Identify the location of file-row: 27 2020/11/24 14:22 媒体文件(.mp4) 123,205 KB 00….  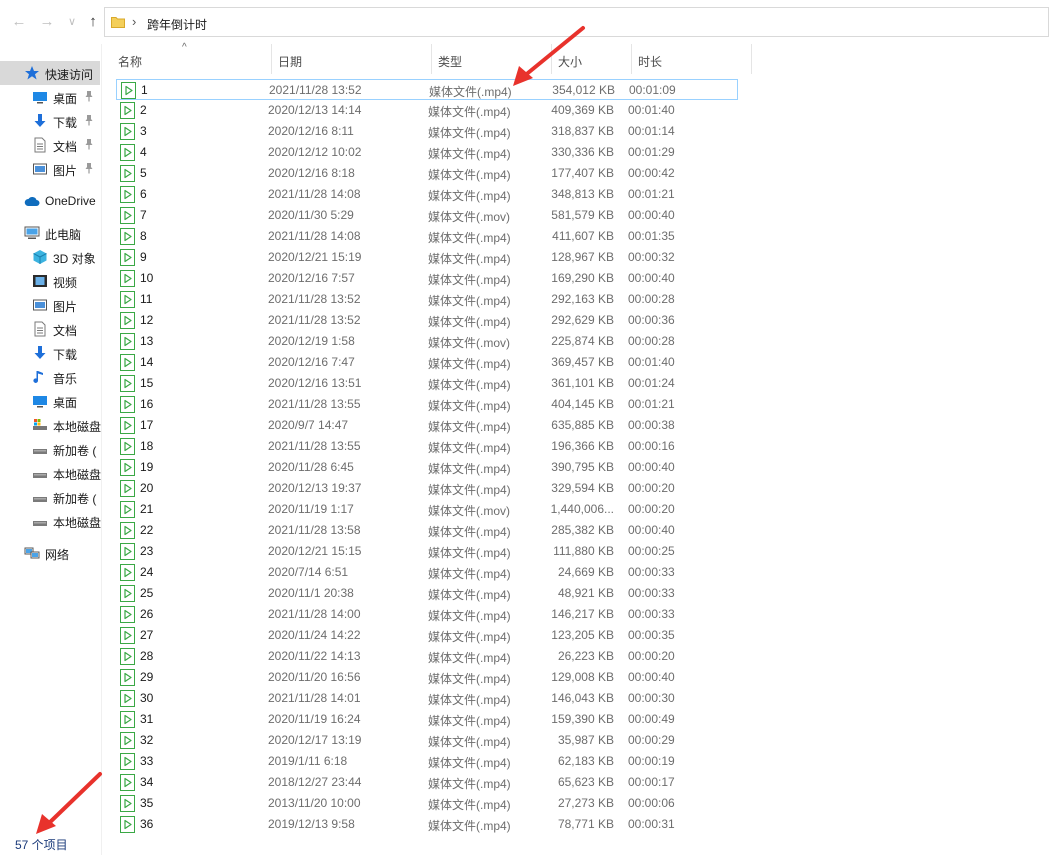
(427, 635).